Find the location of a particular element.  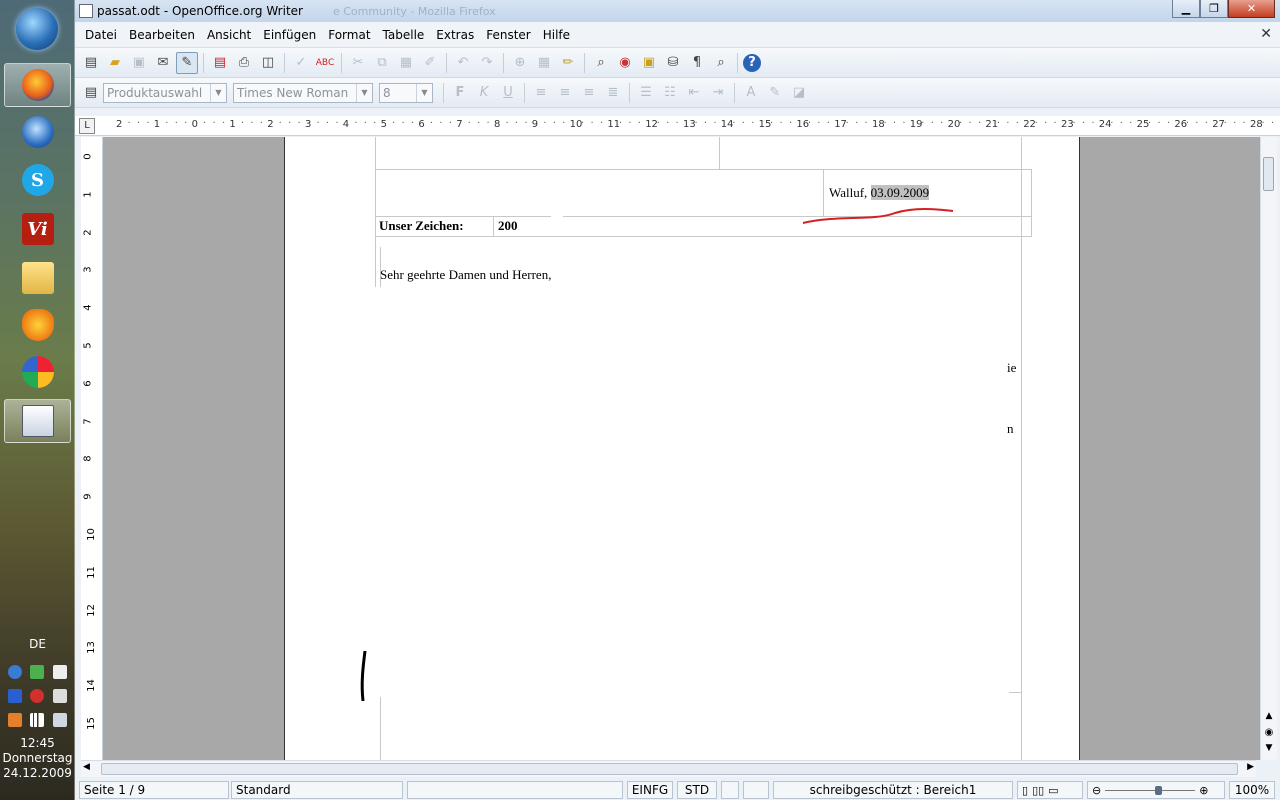

increase-indent-icon: ⇥ is located at coordinates (718, 93).